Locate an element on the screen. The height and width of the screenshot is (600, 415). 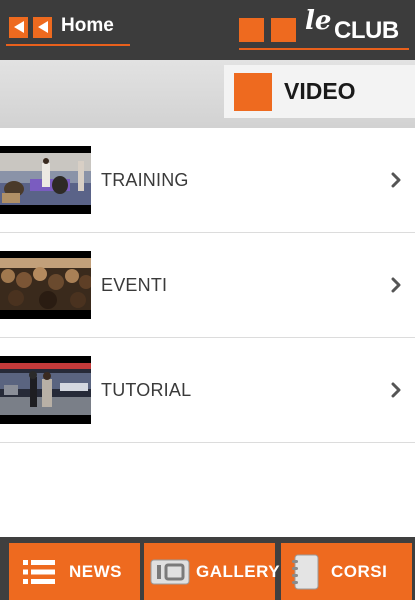
list-item-label: EVENTI is located at coordinates (134, 284).